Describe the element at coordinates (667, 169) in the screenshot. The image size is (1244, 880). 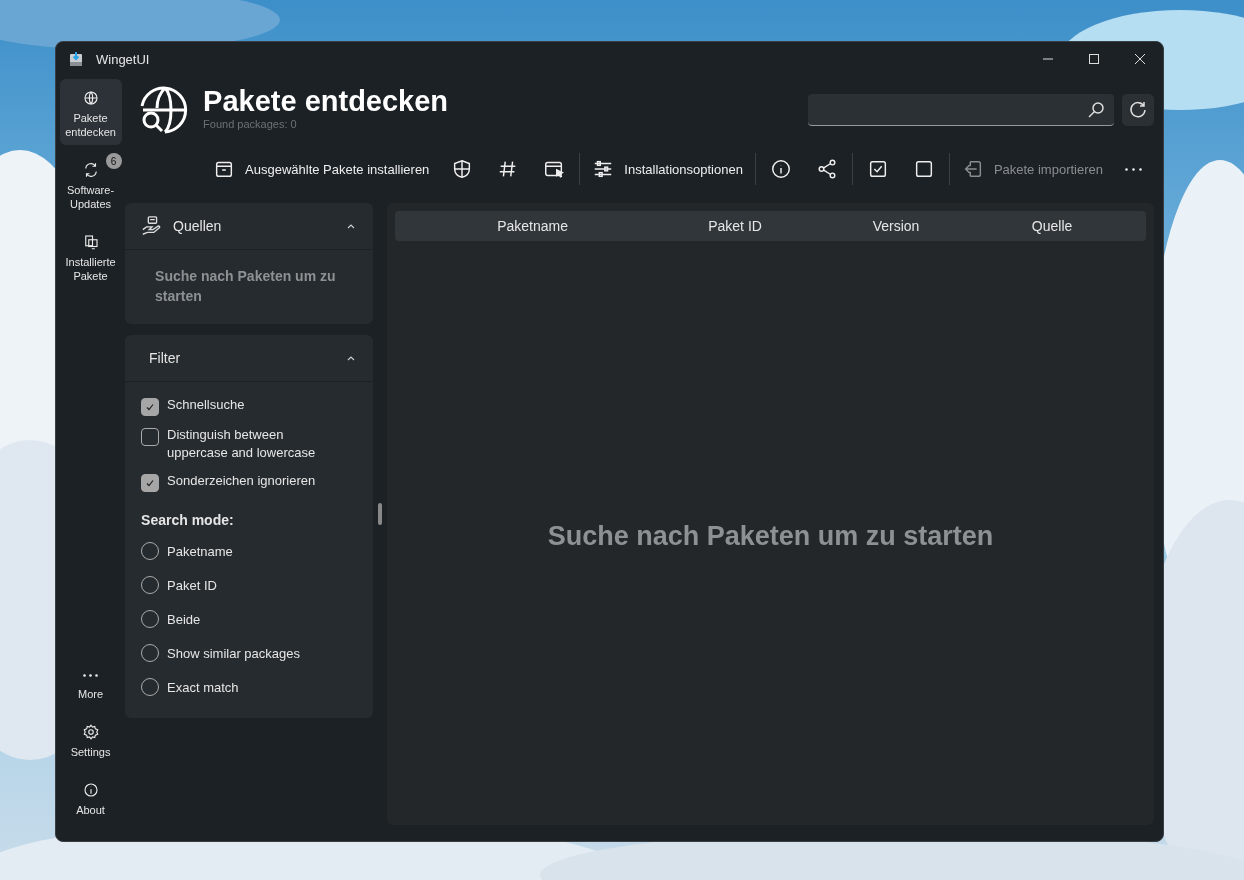
I see `toolbar-button: Installationsoptionen` at that location.